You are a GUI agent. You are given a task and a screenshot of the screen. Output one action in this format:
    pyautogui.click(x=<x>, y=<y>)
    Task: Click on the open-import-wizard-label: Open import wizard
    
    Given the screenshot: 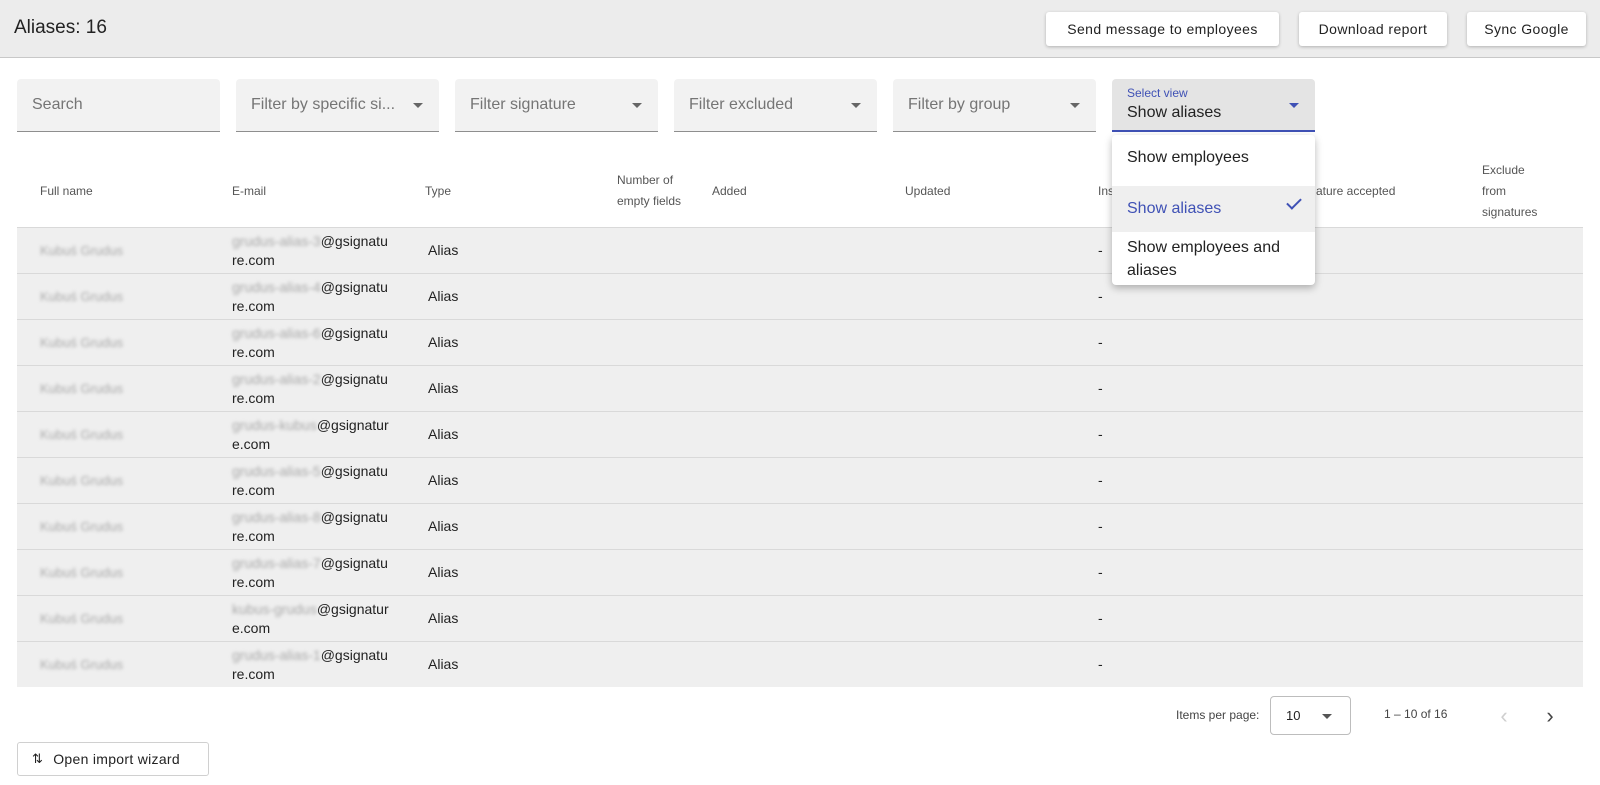 What is the action you would take?
    pyautogui.click(x=116, y=759)
    